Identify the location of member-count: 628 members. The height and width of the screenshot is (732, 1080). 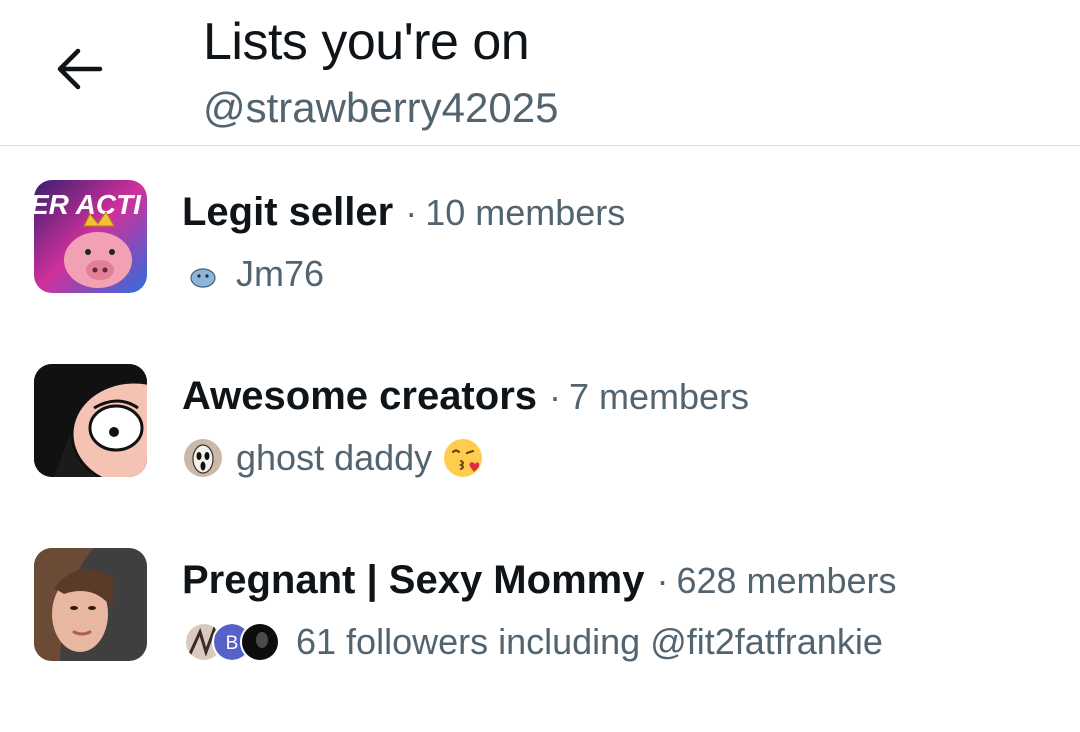
(786, 580).